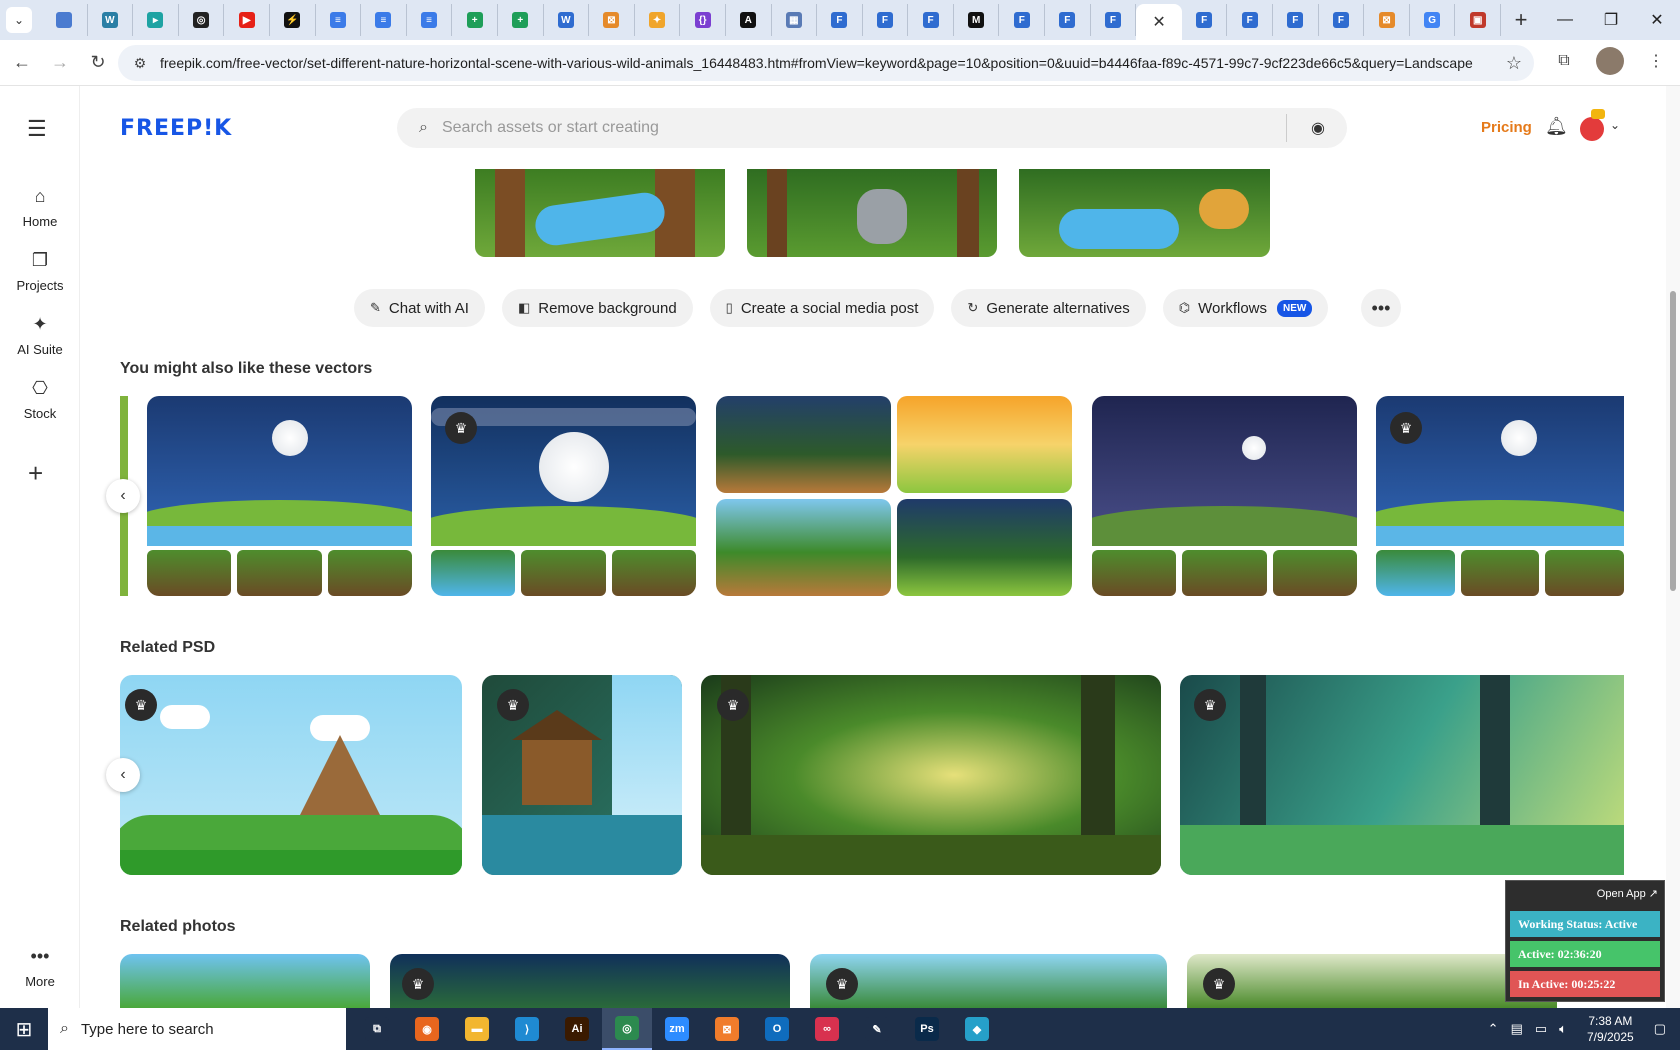 The width and height of the screenshot is (1680, 1050). What do you see at coordinates (19, 20) in the screenshot?
I see `tab-search-icon: ⌄` at bounding box center [19, 20].